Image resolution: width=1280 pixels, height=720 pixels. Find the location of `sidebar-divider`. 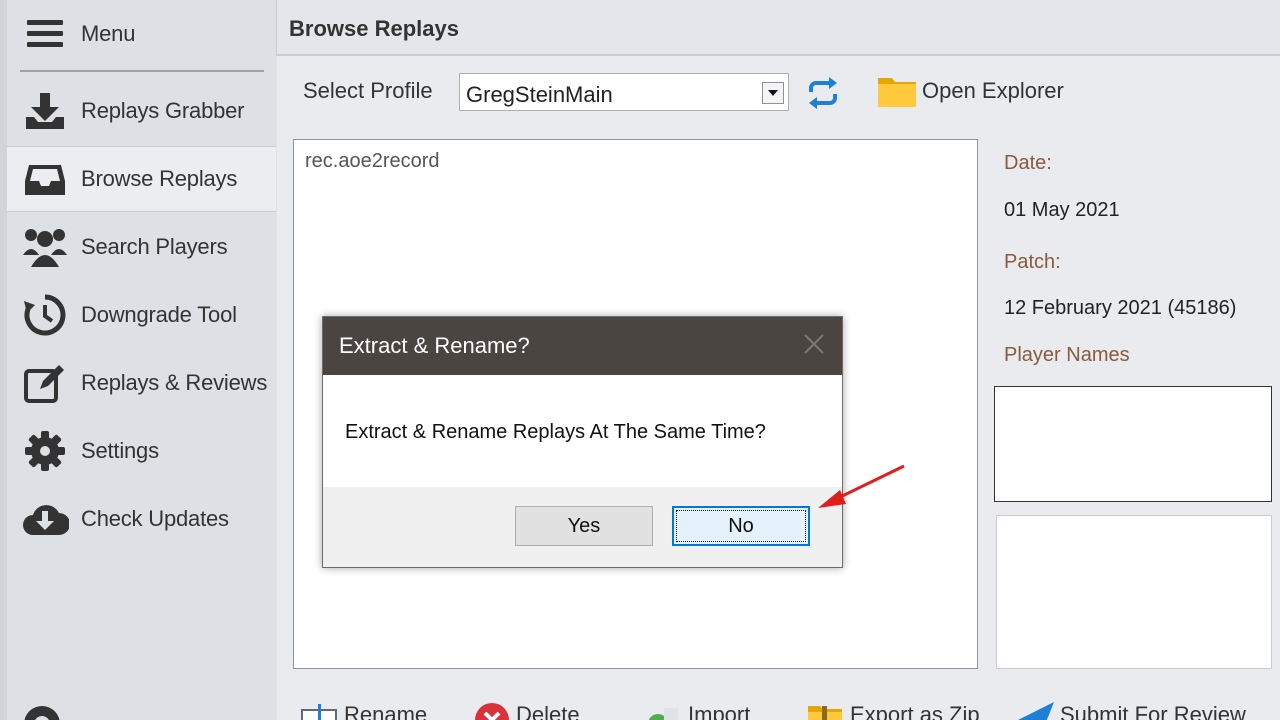

sidebar-divider is located at coordinates (142, 71).